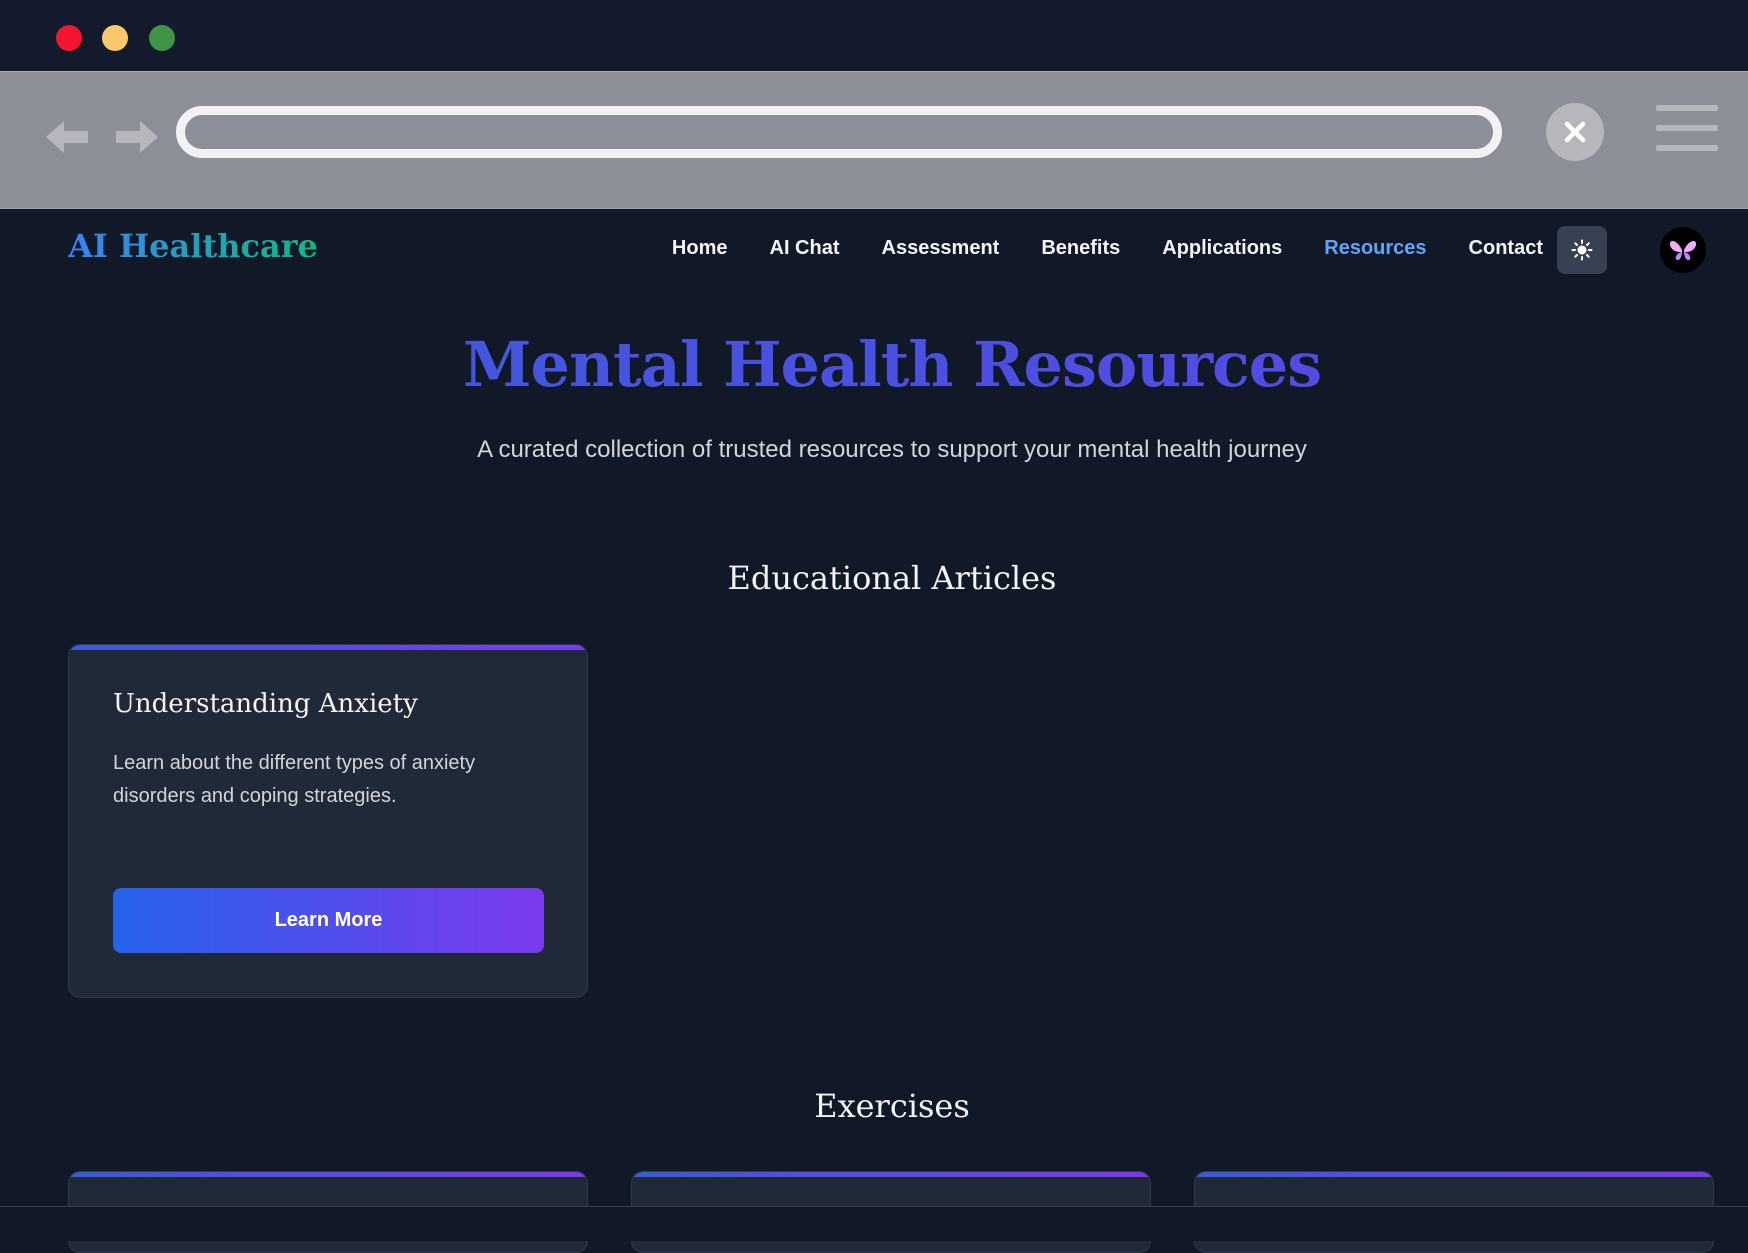 This screenshot has width=1748, height=1253. Describe the element at coordinates (805, 248) in the screenshot. I see `nav-ai-chat: AI Chat` at that location.